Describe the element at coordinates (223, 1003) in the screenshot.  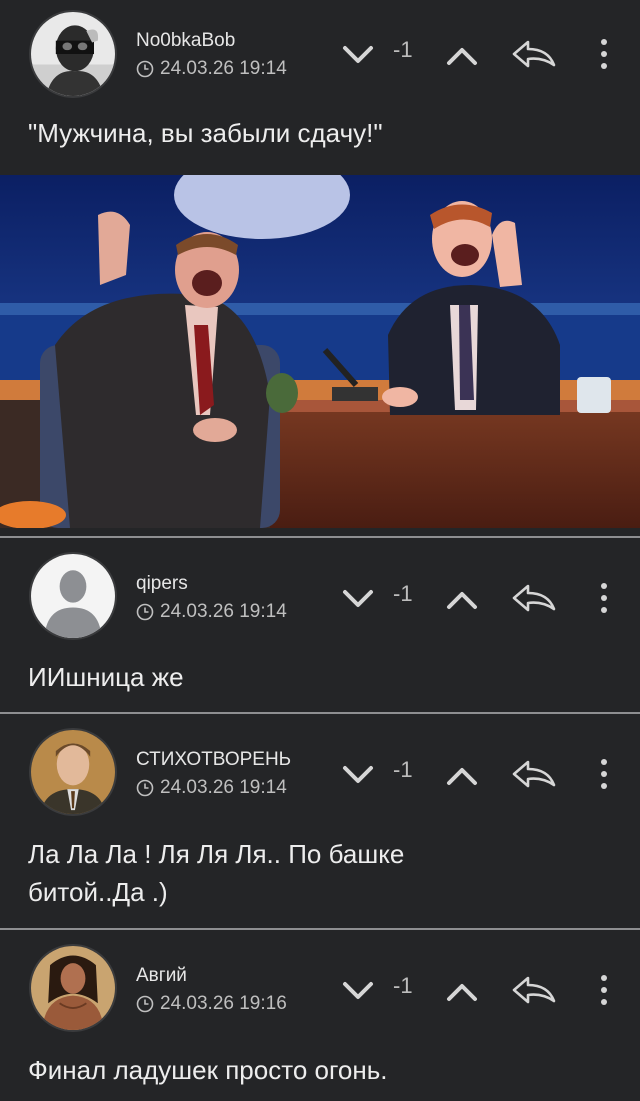
I see `time-text: 24.03.26 19:16` at that location.